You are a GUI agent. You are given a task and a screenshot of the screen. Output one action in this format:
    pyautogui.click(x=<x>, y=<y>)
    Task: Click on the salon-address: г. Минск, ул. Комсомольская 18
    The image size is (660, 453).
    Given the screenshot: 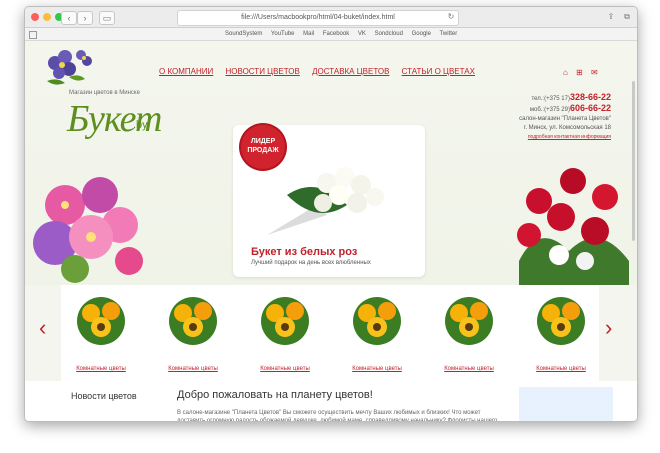 What is the action you would take?
    pyautogui.click(x=567, y=128)
    